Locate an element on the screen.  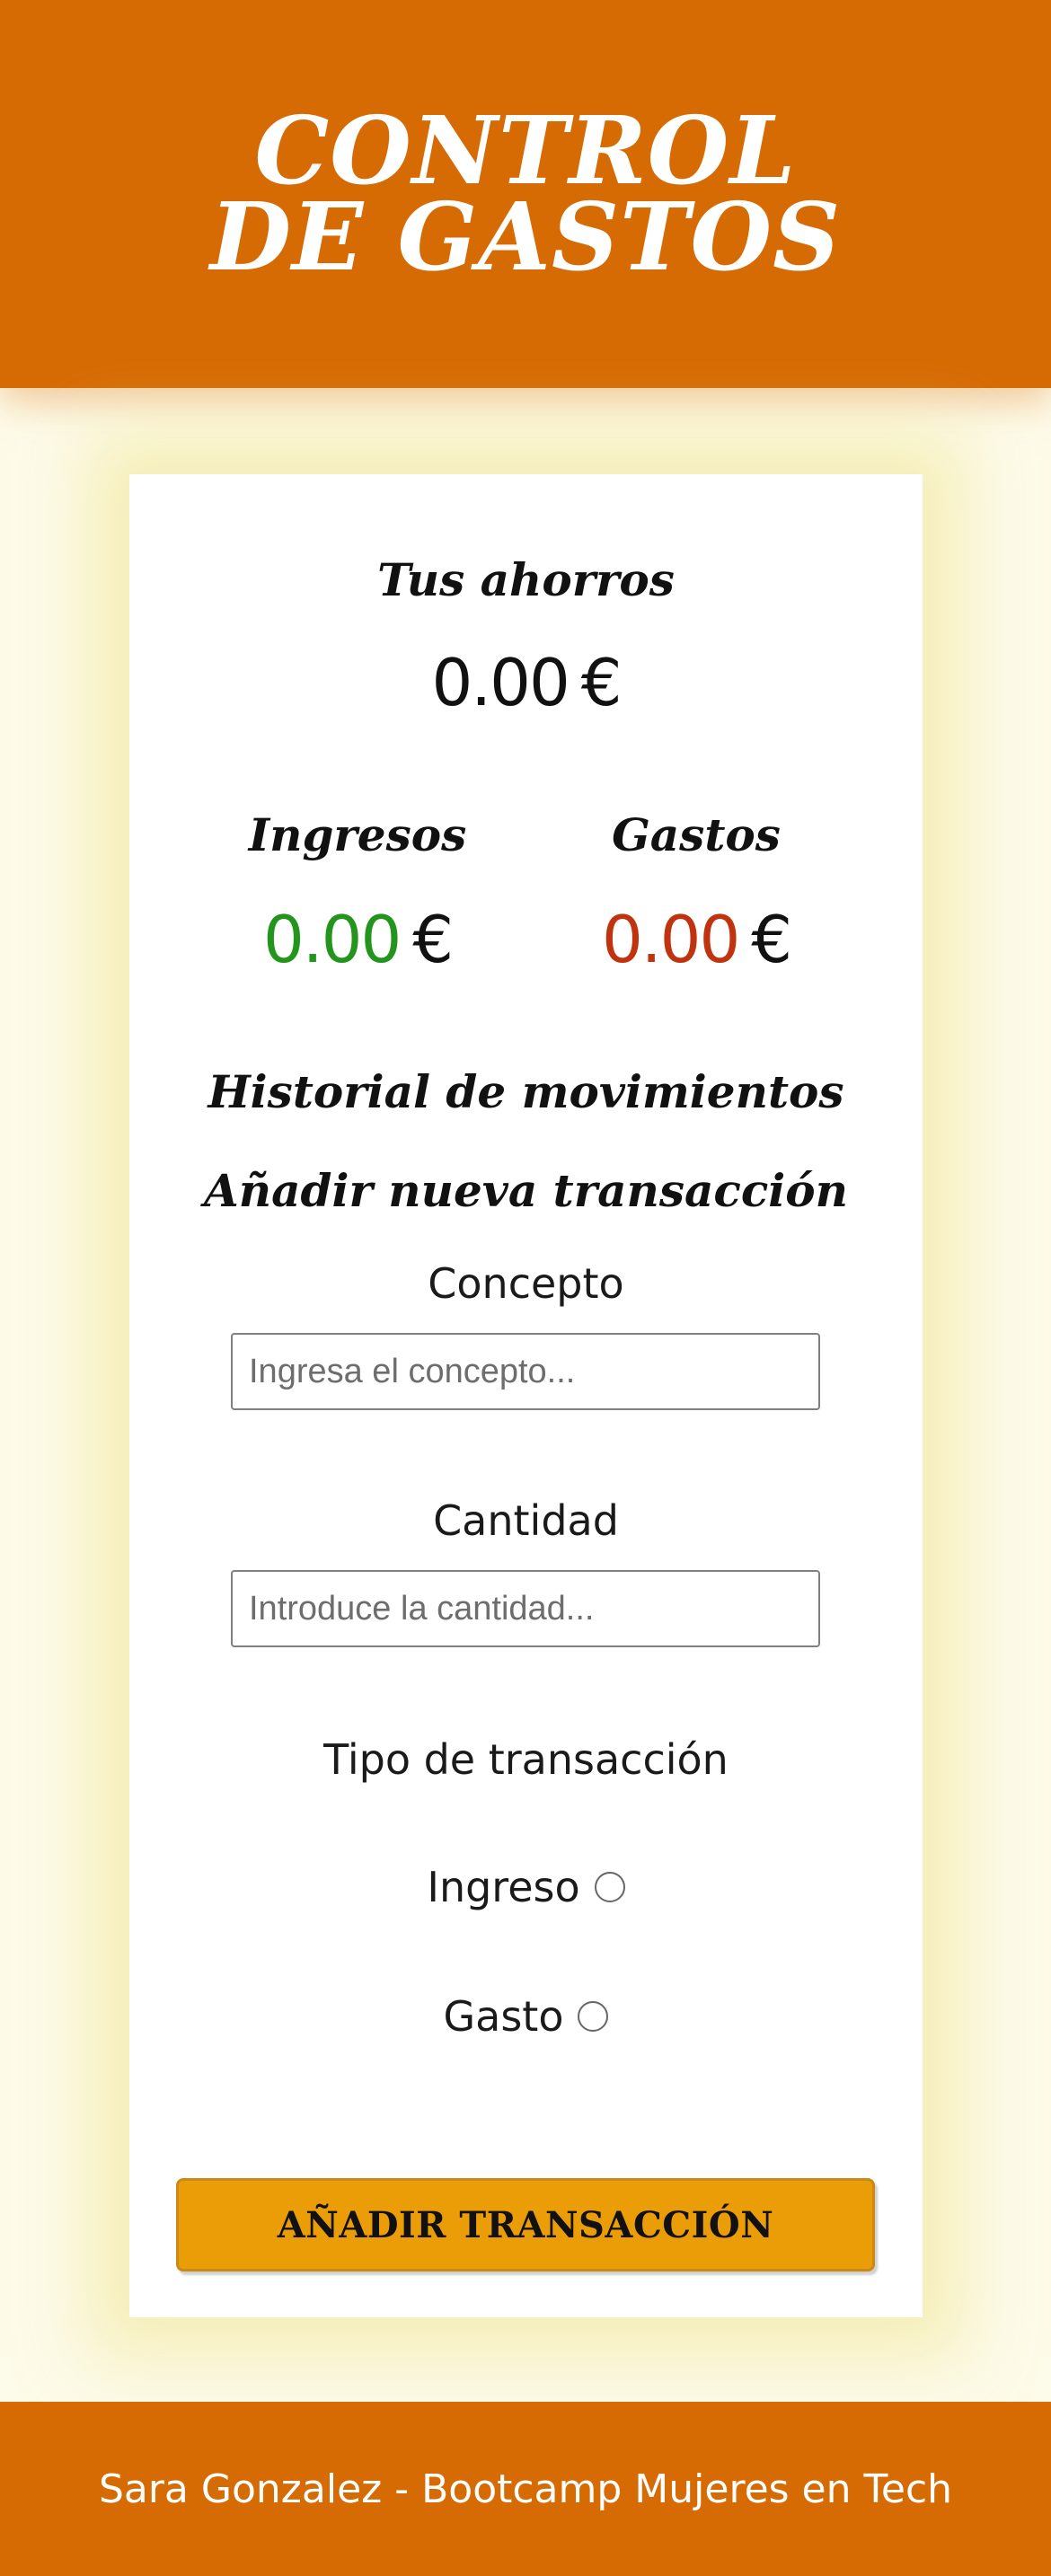
concept-label: Concepto is located at coordinates (526, 1283).